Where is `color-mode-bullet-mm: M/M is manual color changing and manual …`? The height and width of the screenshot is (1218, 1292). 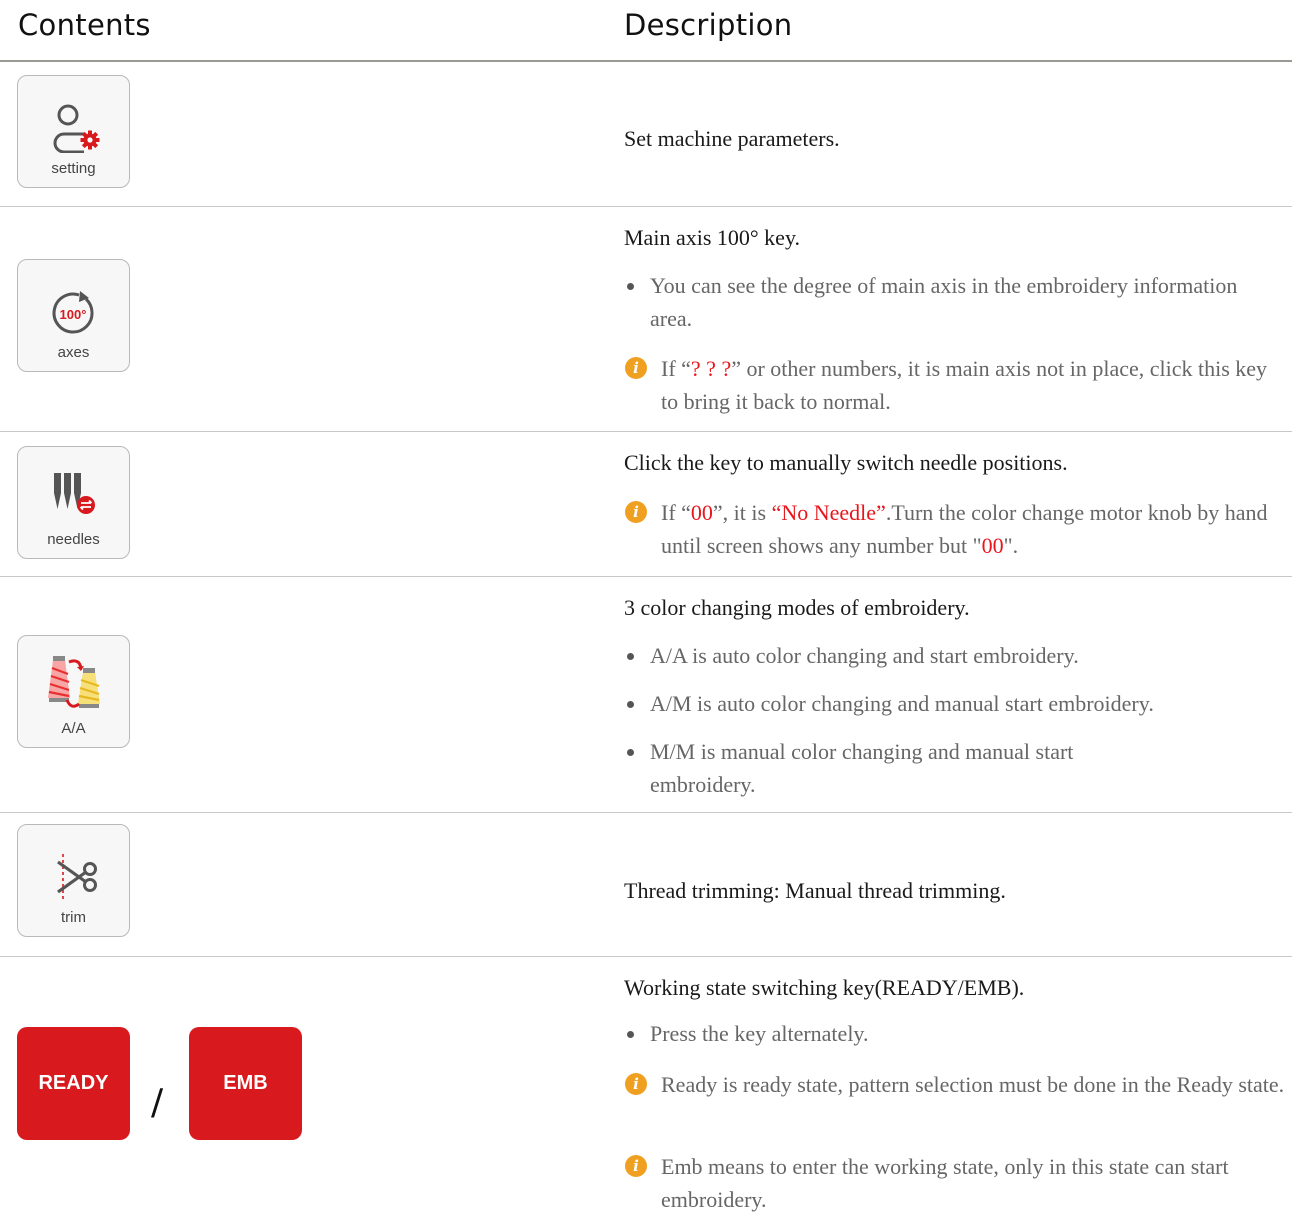
color-mode-bullet-mm: M/M is manual color changing and manual … is located at coordinates (904, 768).